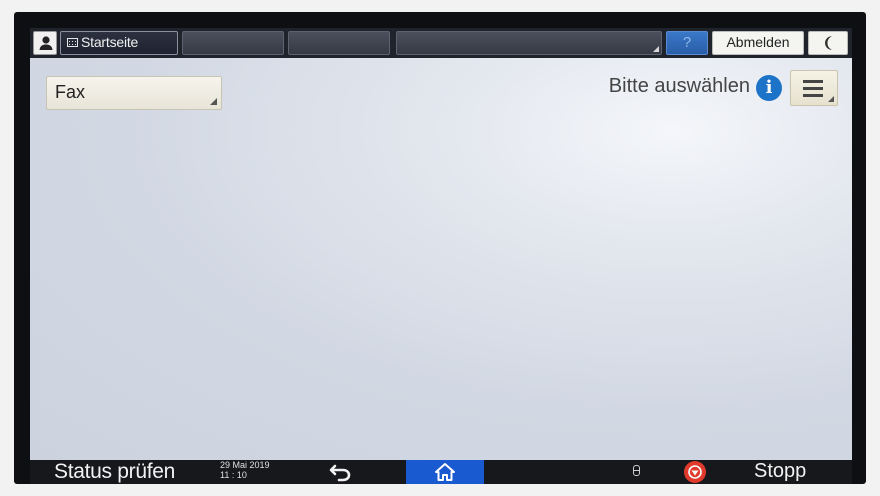  What do you see at coordinates (636, 470) in the screenshot?
I see `storage-icon` at bounding box center [636, 470].